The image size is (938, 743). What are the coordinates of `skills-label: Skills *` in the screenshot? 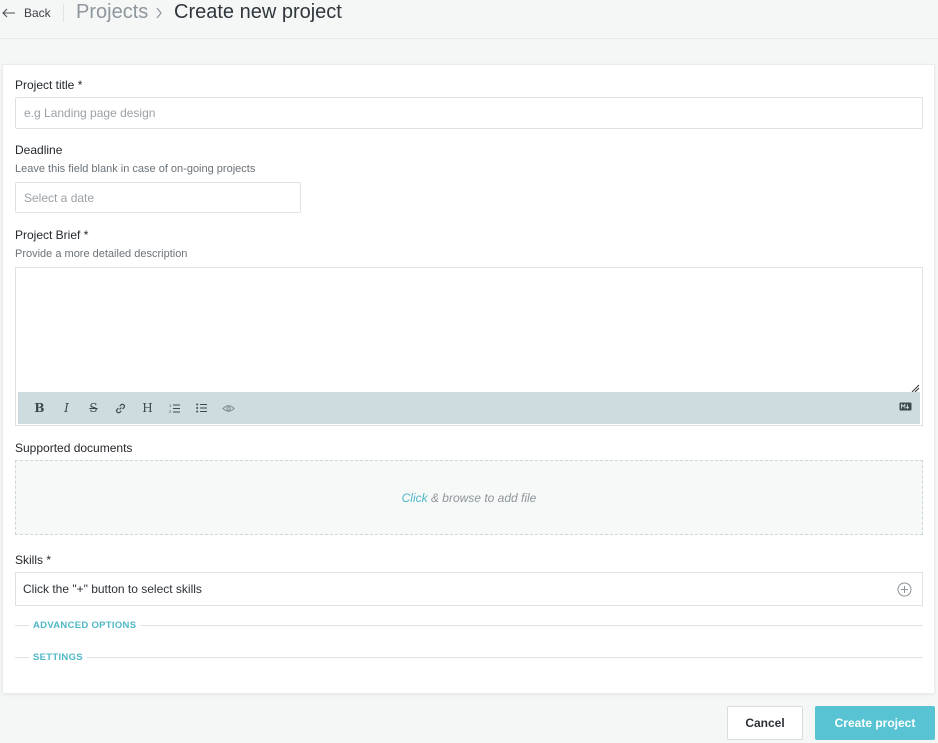 It's located at (33, 560).